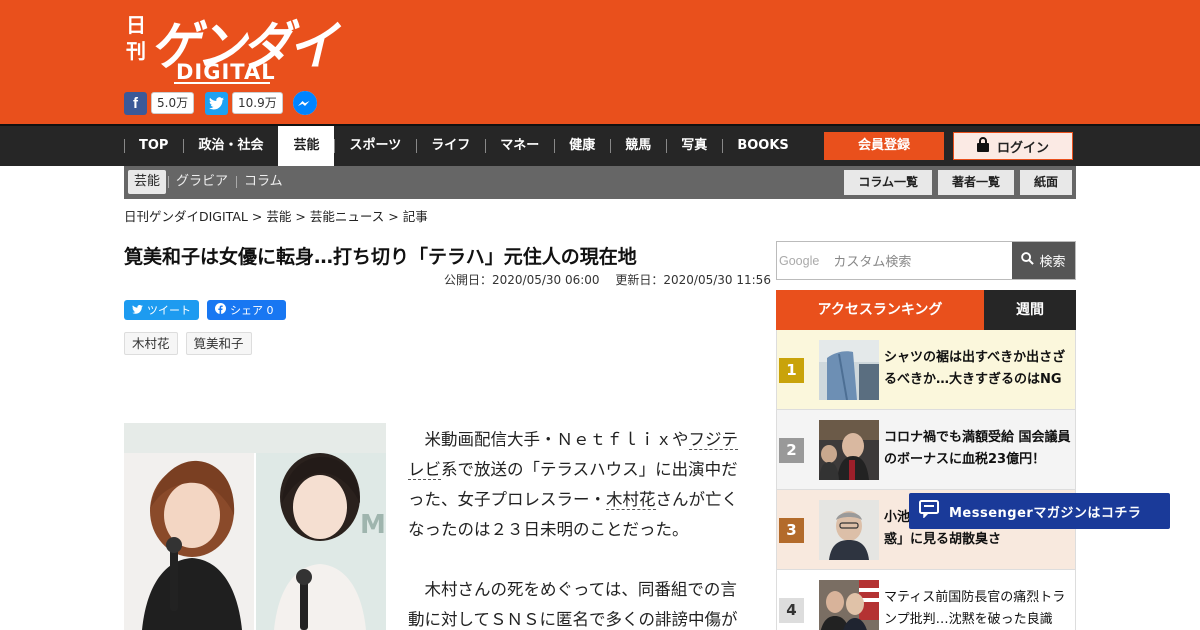  I want to click on search-input: Google カスタム検索, so click(894, 260).